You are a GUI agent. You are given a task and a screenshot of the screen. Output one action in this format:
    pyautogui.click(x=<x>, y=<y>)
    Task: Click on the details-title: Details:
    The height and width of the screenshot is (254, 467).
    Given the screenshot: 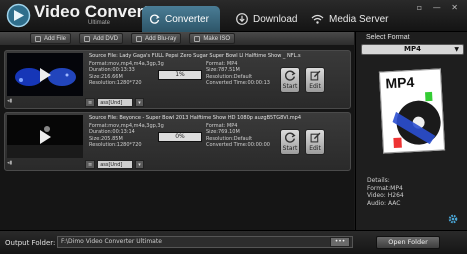 What is the action you would take?
    pyautogui.click(x=378, y=180)
    